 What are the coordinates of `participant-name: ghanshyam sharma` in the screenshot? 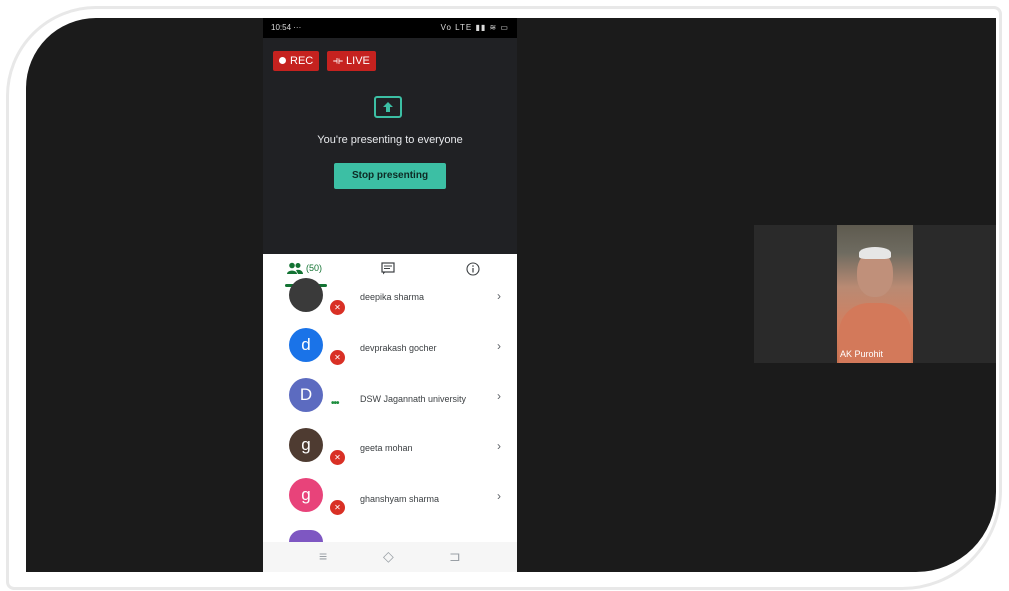 It's located at (400, 499).